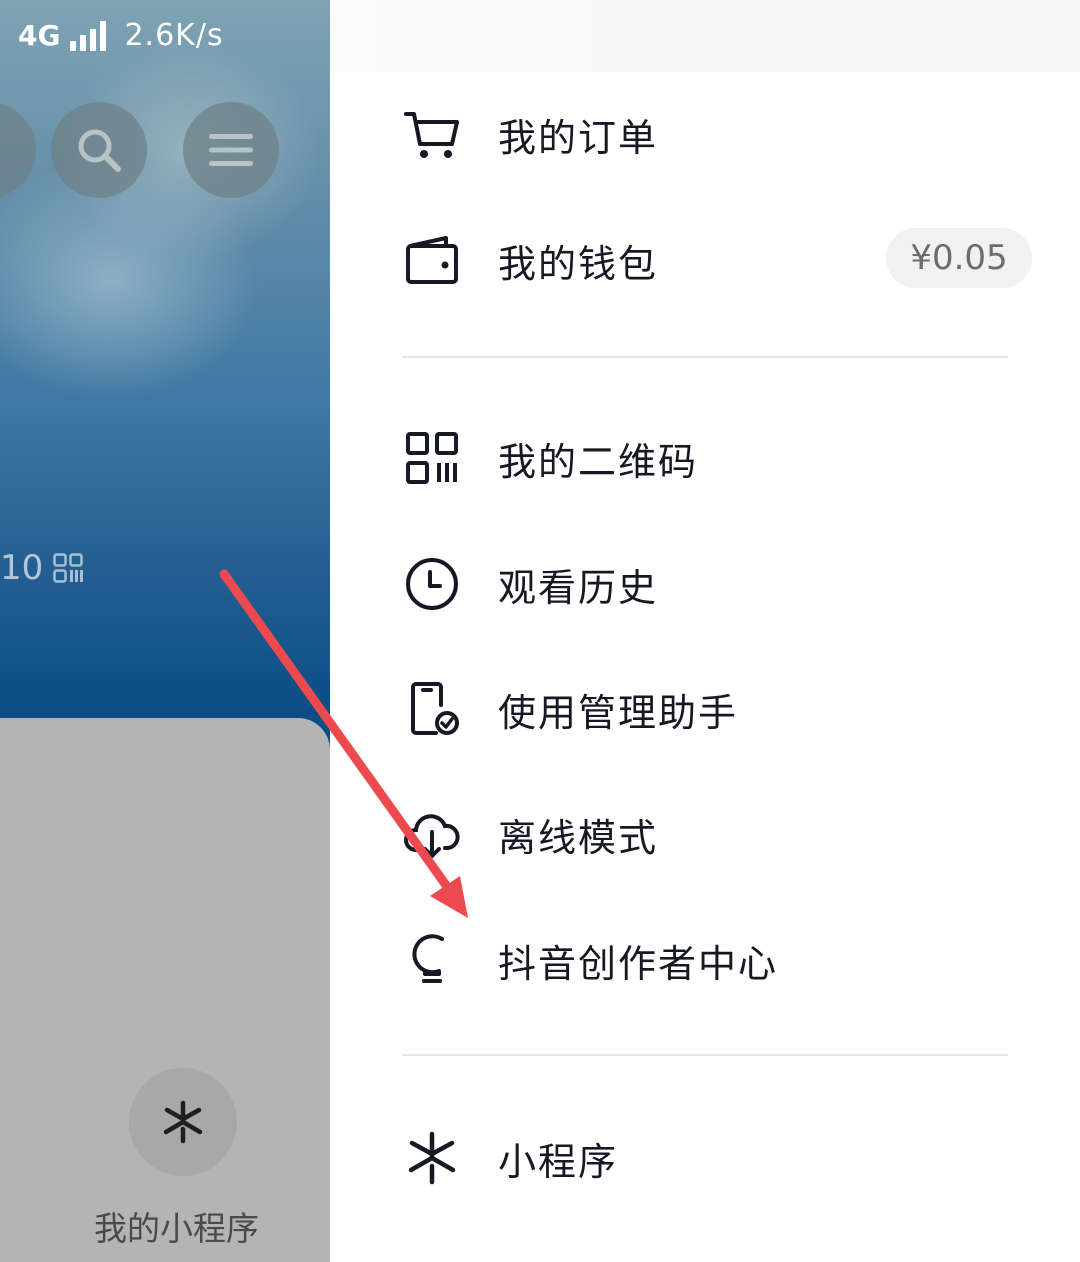 The width and height of the screenshot is (1080, 1262). I want to click on menu-item-mini-programs: 小程序, so click(717, 1158).